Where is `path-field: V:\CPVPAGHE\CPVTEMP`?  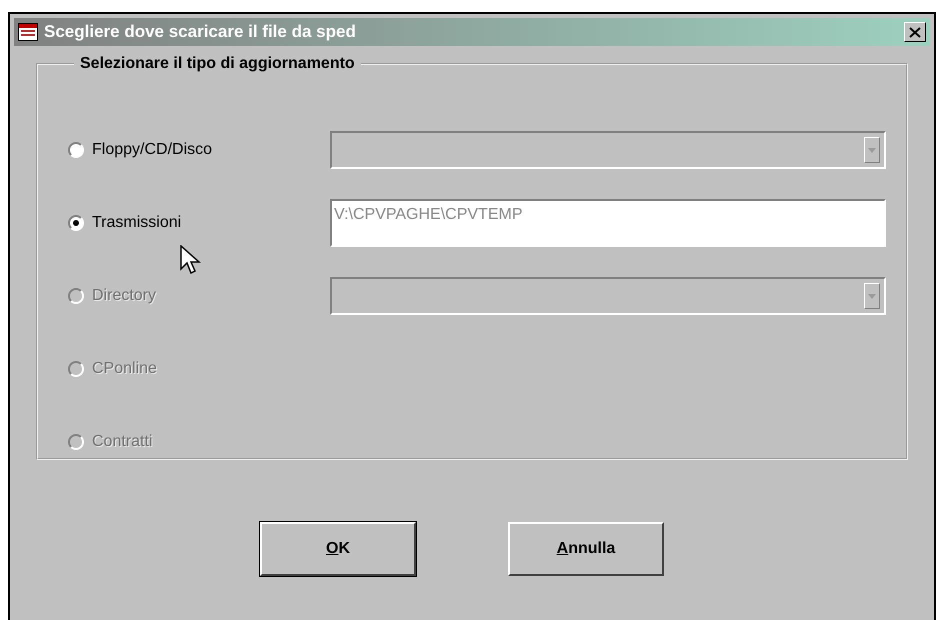
path-field: V:\CPVPAGHE\CPVTEMP is located at coordinates (608, 223).